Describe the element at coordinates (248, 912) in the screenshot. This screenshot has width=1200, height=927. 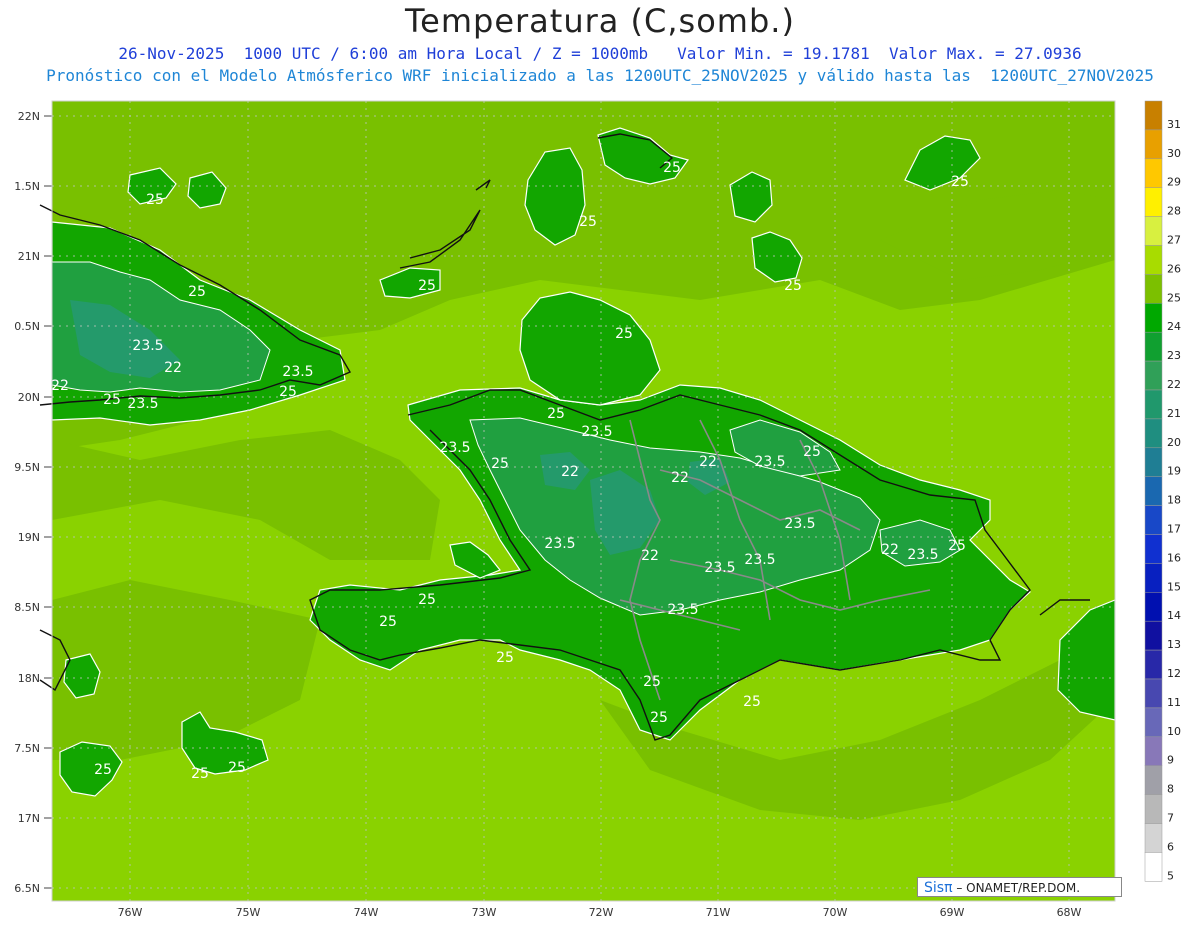
I see `lon-label: 75W` at that location.